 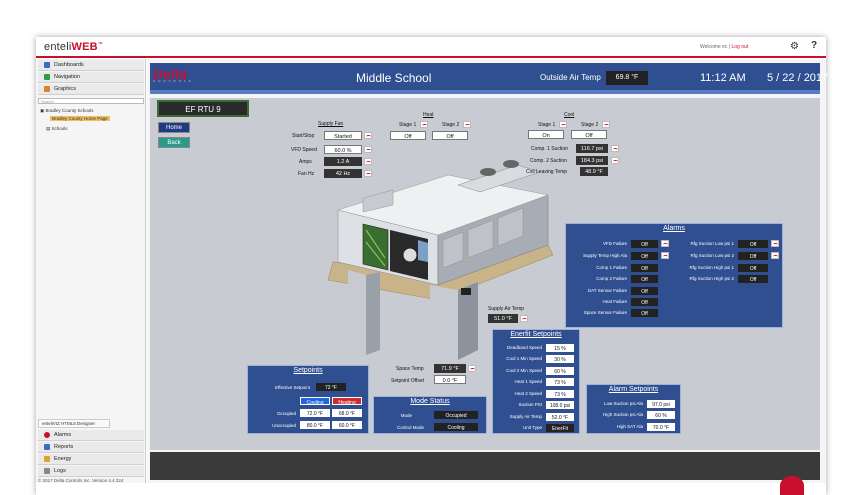 What do you see at coordinates (450, 135) in the screenshot?
I see `heat-stage2-value: Off` at bounding box center [450, 135].